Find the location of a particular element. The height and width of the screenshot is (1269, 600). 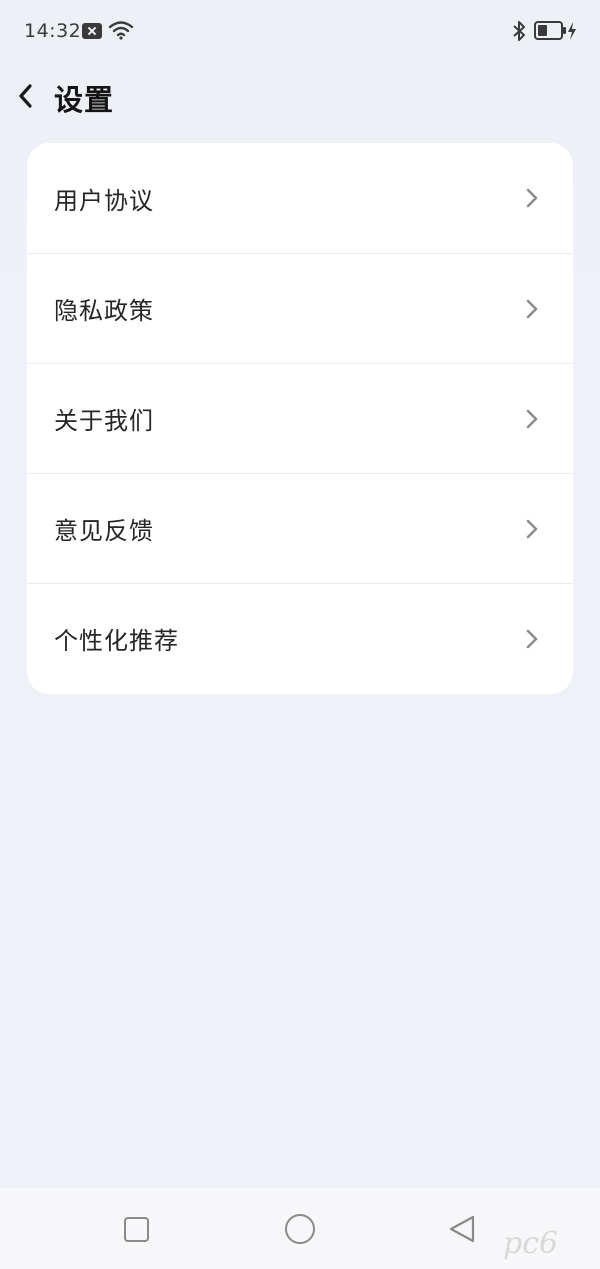

back-triangle-icon is located at coordinates (462, 1229).